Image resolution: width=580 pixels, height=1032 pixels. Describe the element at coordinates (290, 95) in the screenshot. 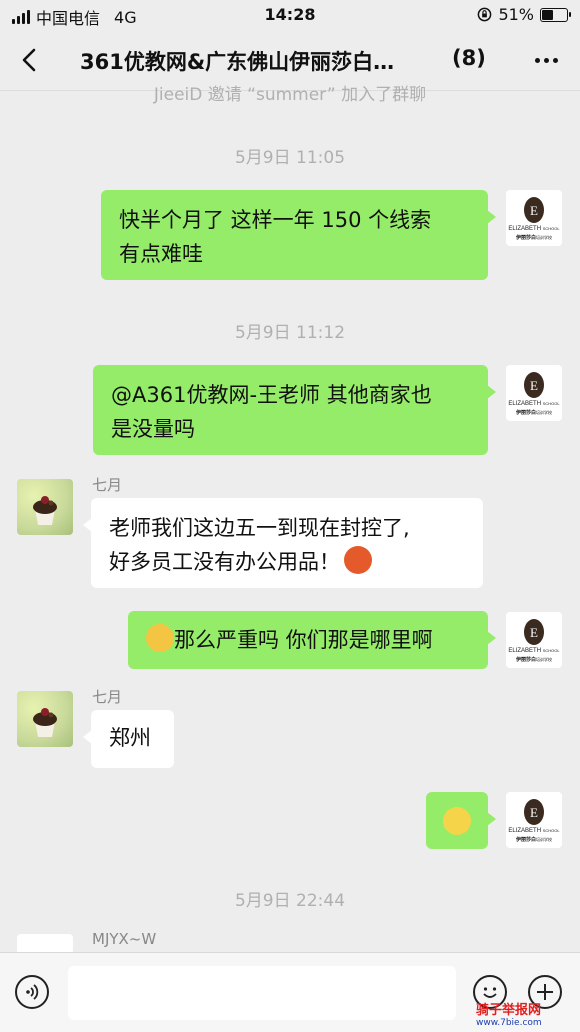

I see `system-message: JieeiD 邀请 “summer” 加入了群聊` at that location.